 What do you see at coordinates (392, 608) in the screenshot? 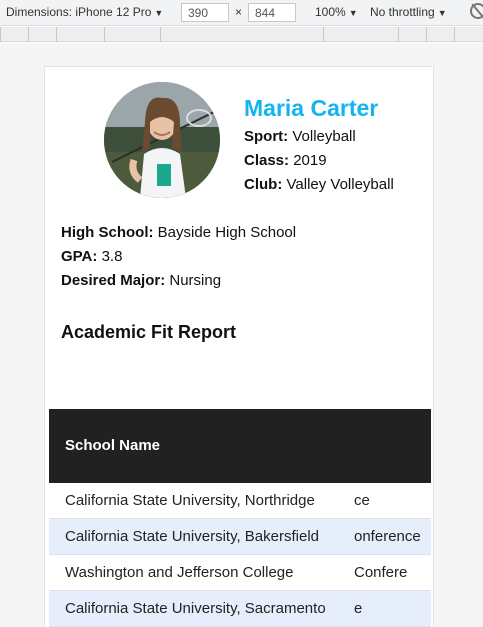
I see `conference-cell: e` at bounding box center [392, 608].